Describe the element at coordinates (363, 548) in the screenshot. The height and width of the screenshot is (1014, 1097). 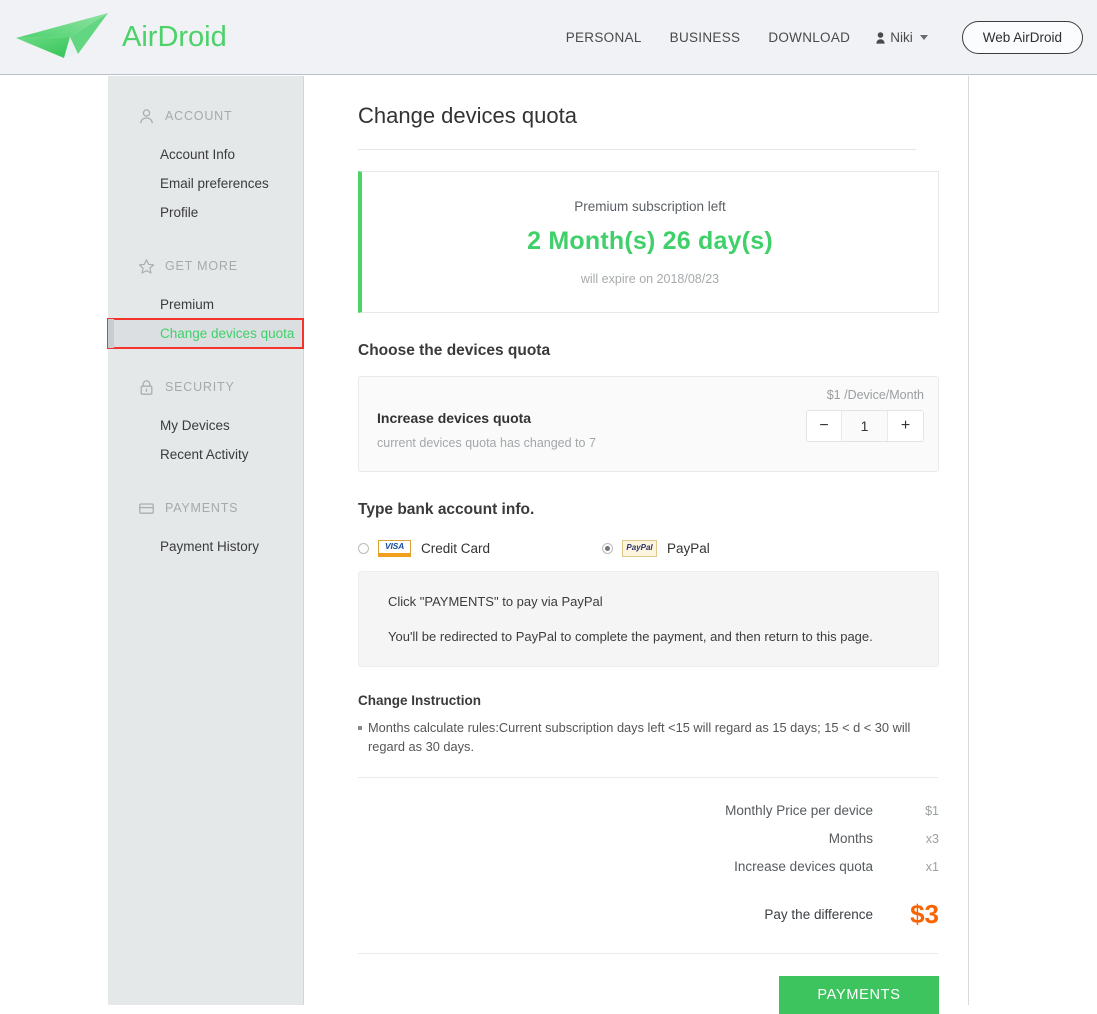
I see `radio-credit-card` at that location.